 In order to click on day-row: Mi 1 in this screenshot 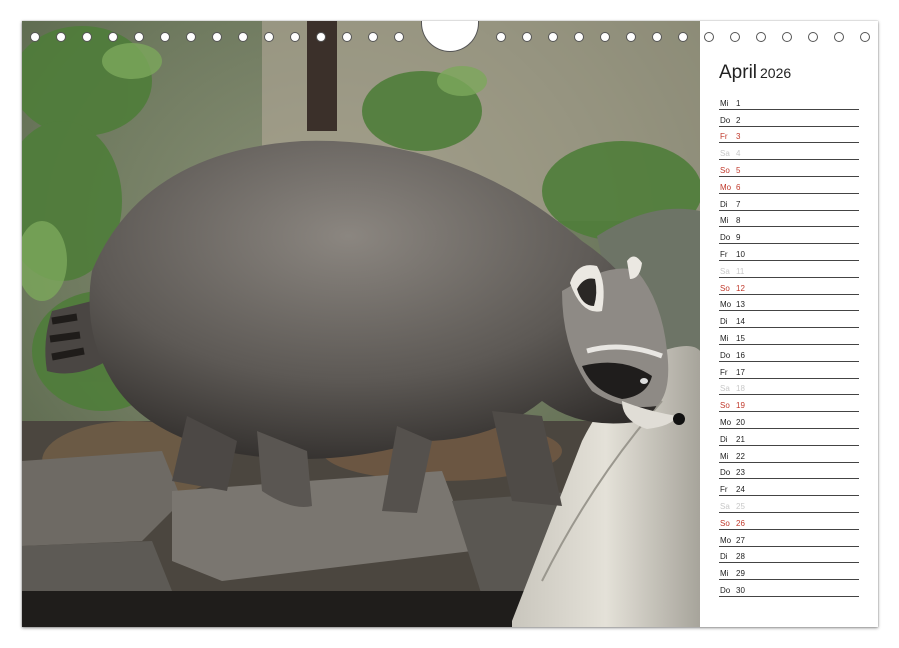, I will do `click(789, 101)`.